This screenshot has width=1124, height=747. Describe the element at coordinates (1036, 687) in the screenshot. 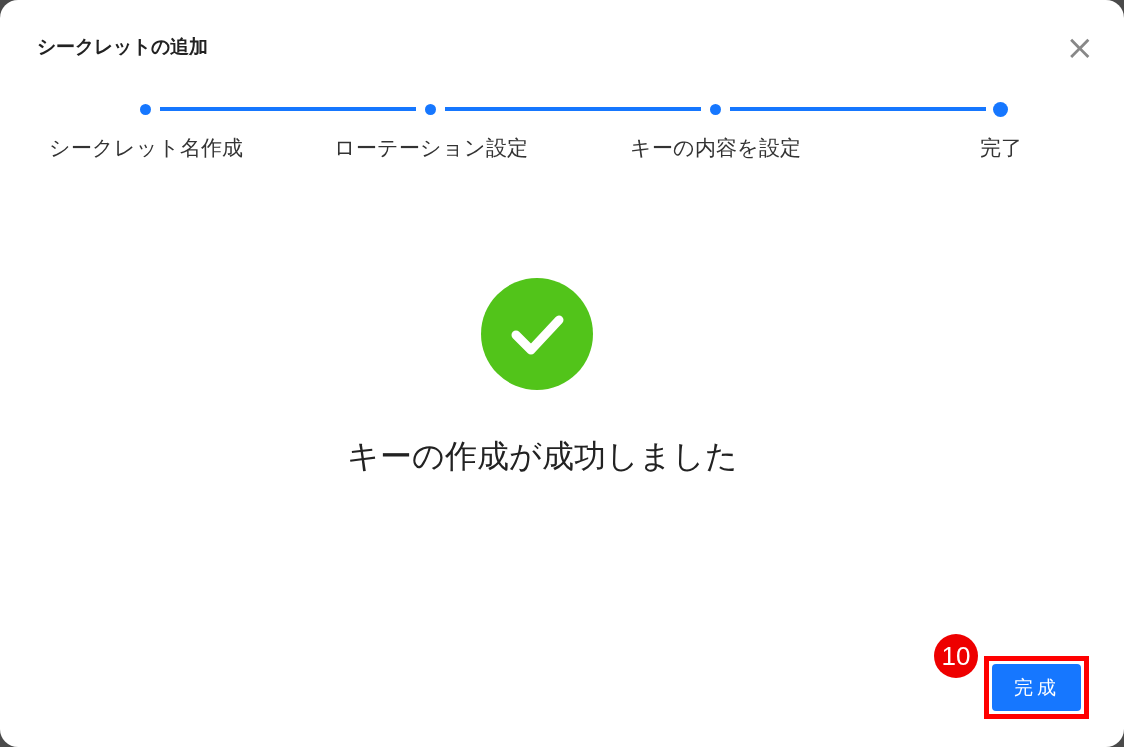

I see `done-button: 完成` at that location.